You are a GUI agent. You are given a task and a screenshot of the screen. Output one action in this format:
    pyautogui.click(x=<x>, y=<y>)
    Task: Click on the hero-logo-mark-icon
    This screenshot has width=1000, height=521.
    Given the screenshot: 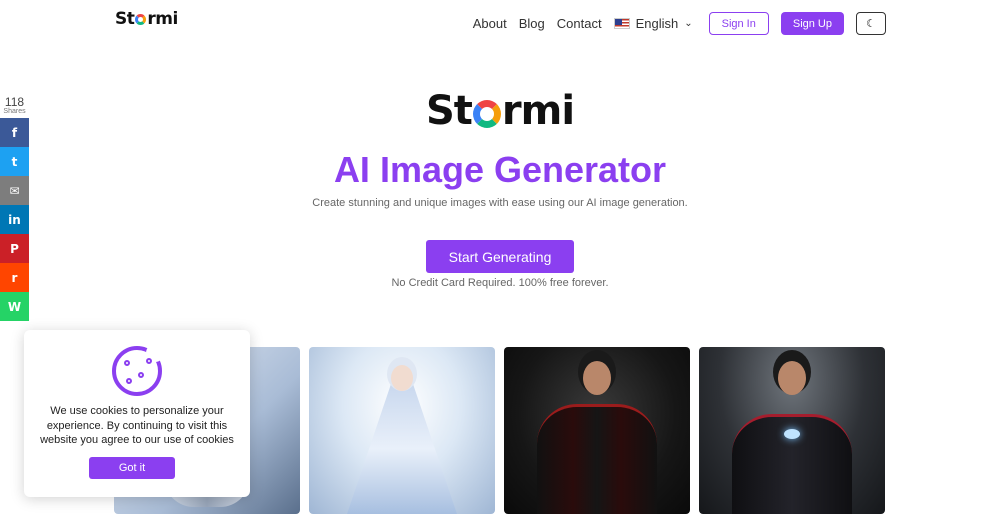 What is the action you would take?
    pyautogui.click(x=486, y=114)
    